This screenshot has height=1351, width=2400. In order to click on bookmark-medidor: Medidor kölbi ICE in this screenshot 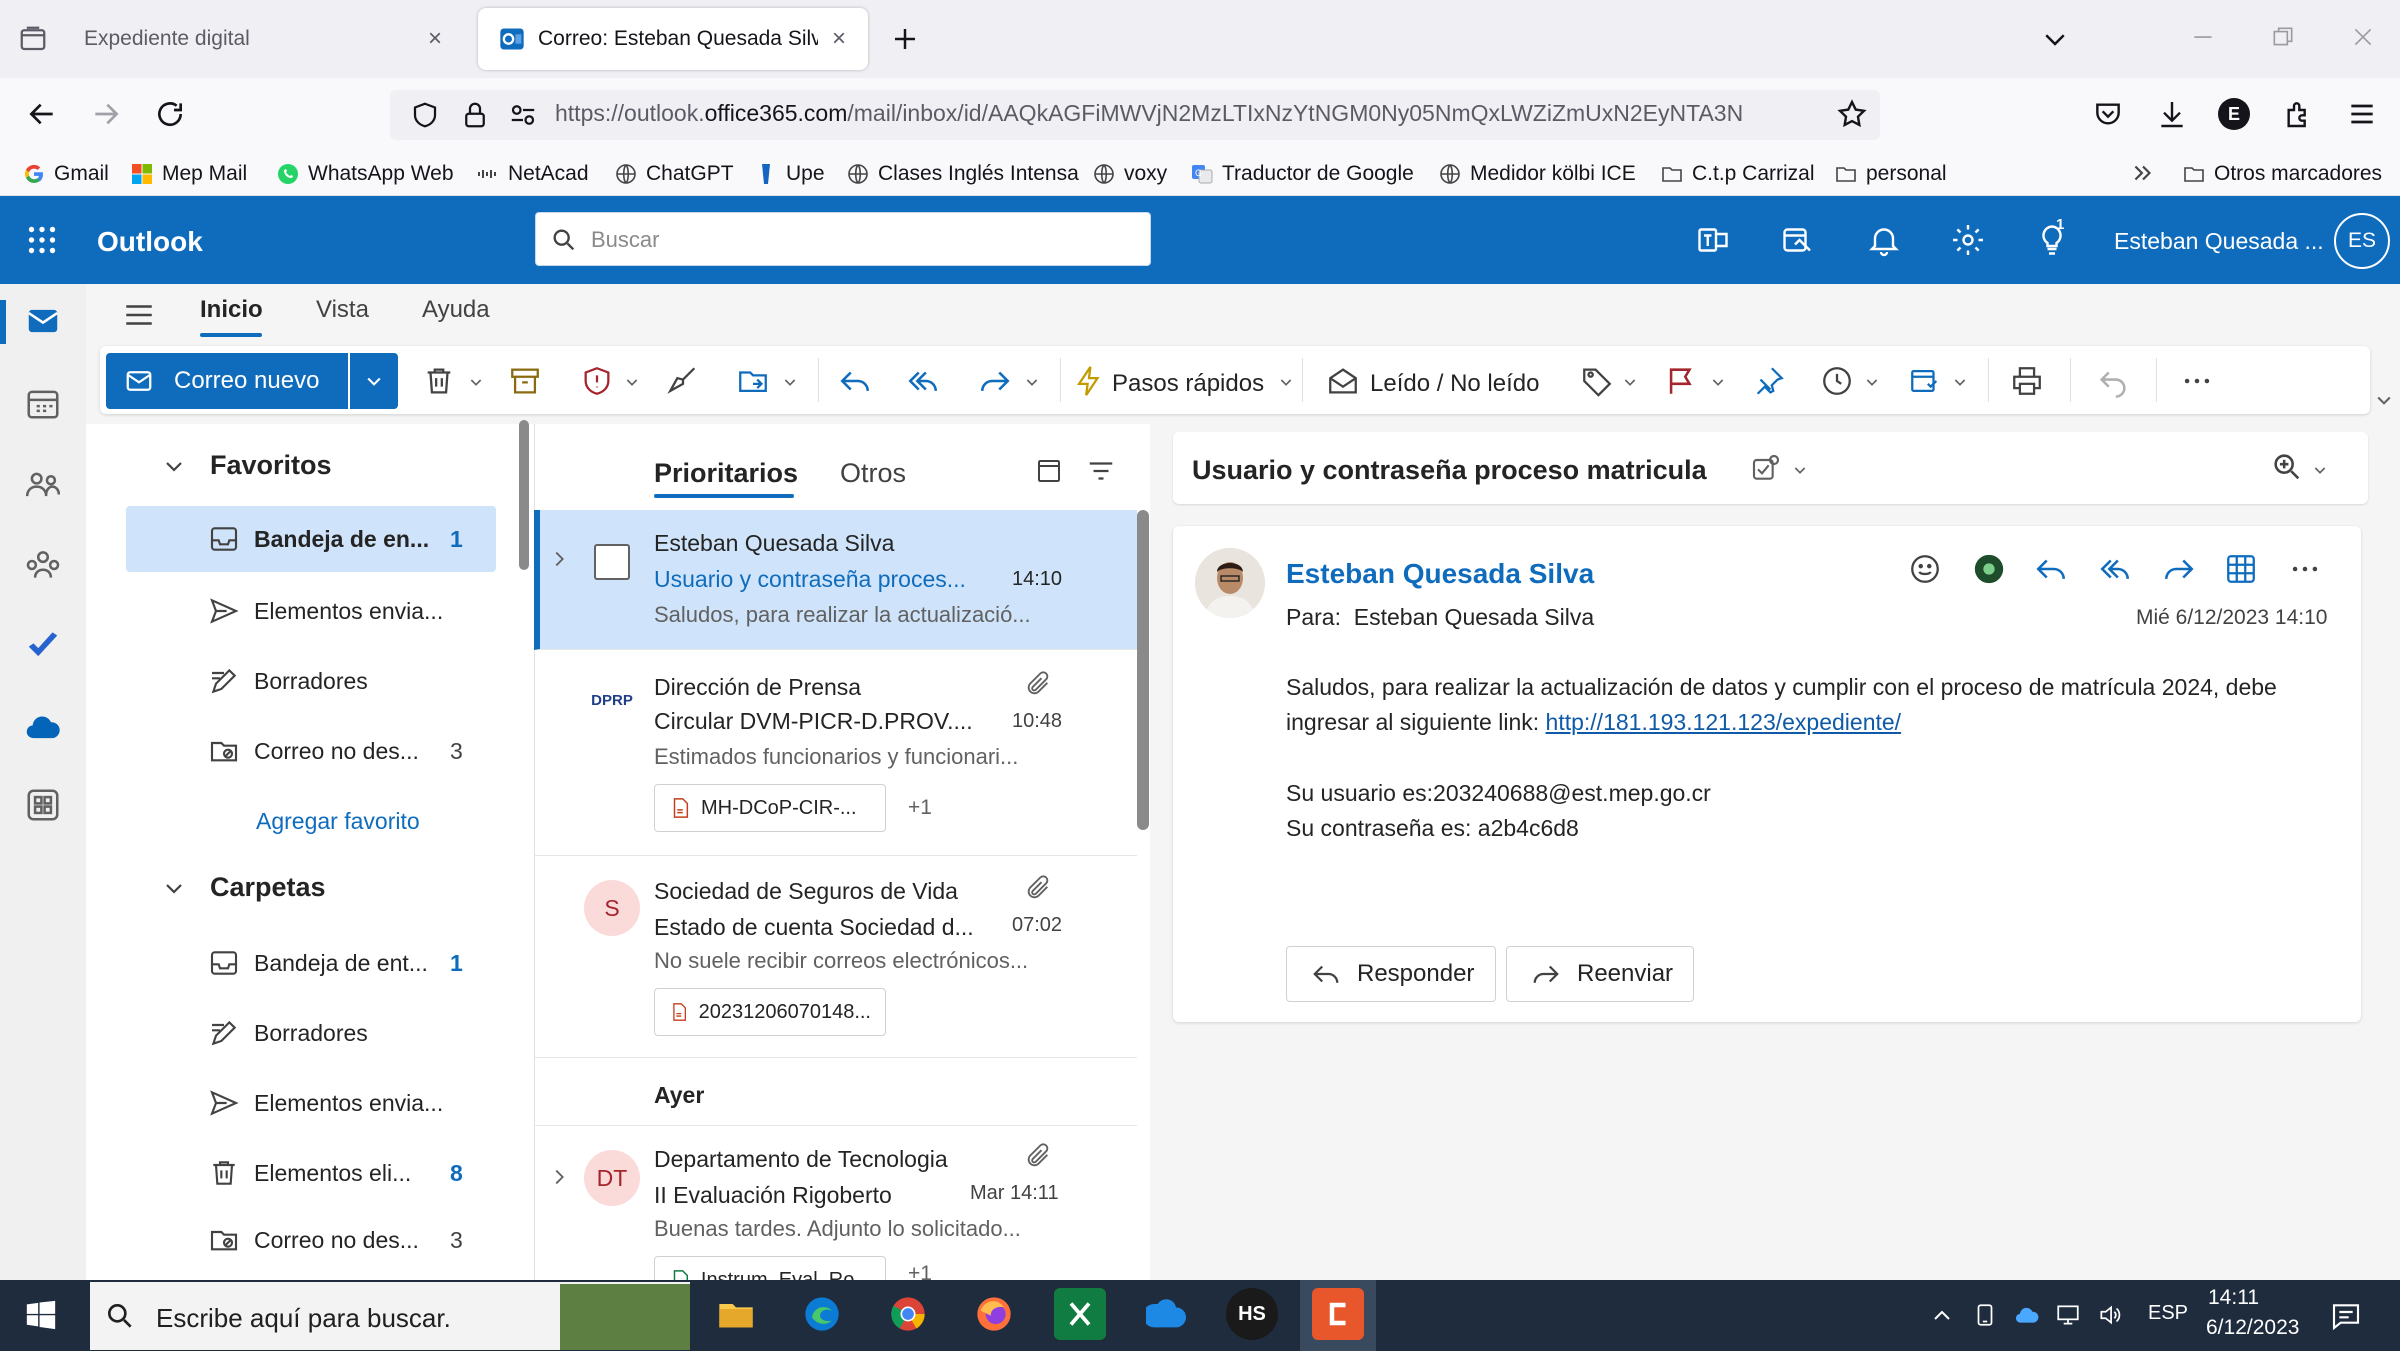, I will do `click(1537, 174)`.